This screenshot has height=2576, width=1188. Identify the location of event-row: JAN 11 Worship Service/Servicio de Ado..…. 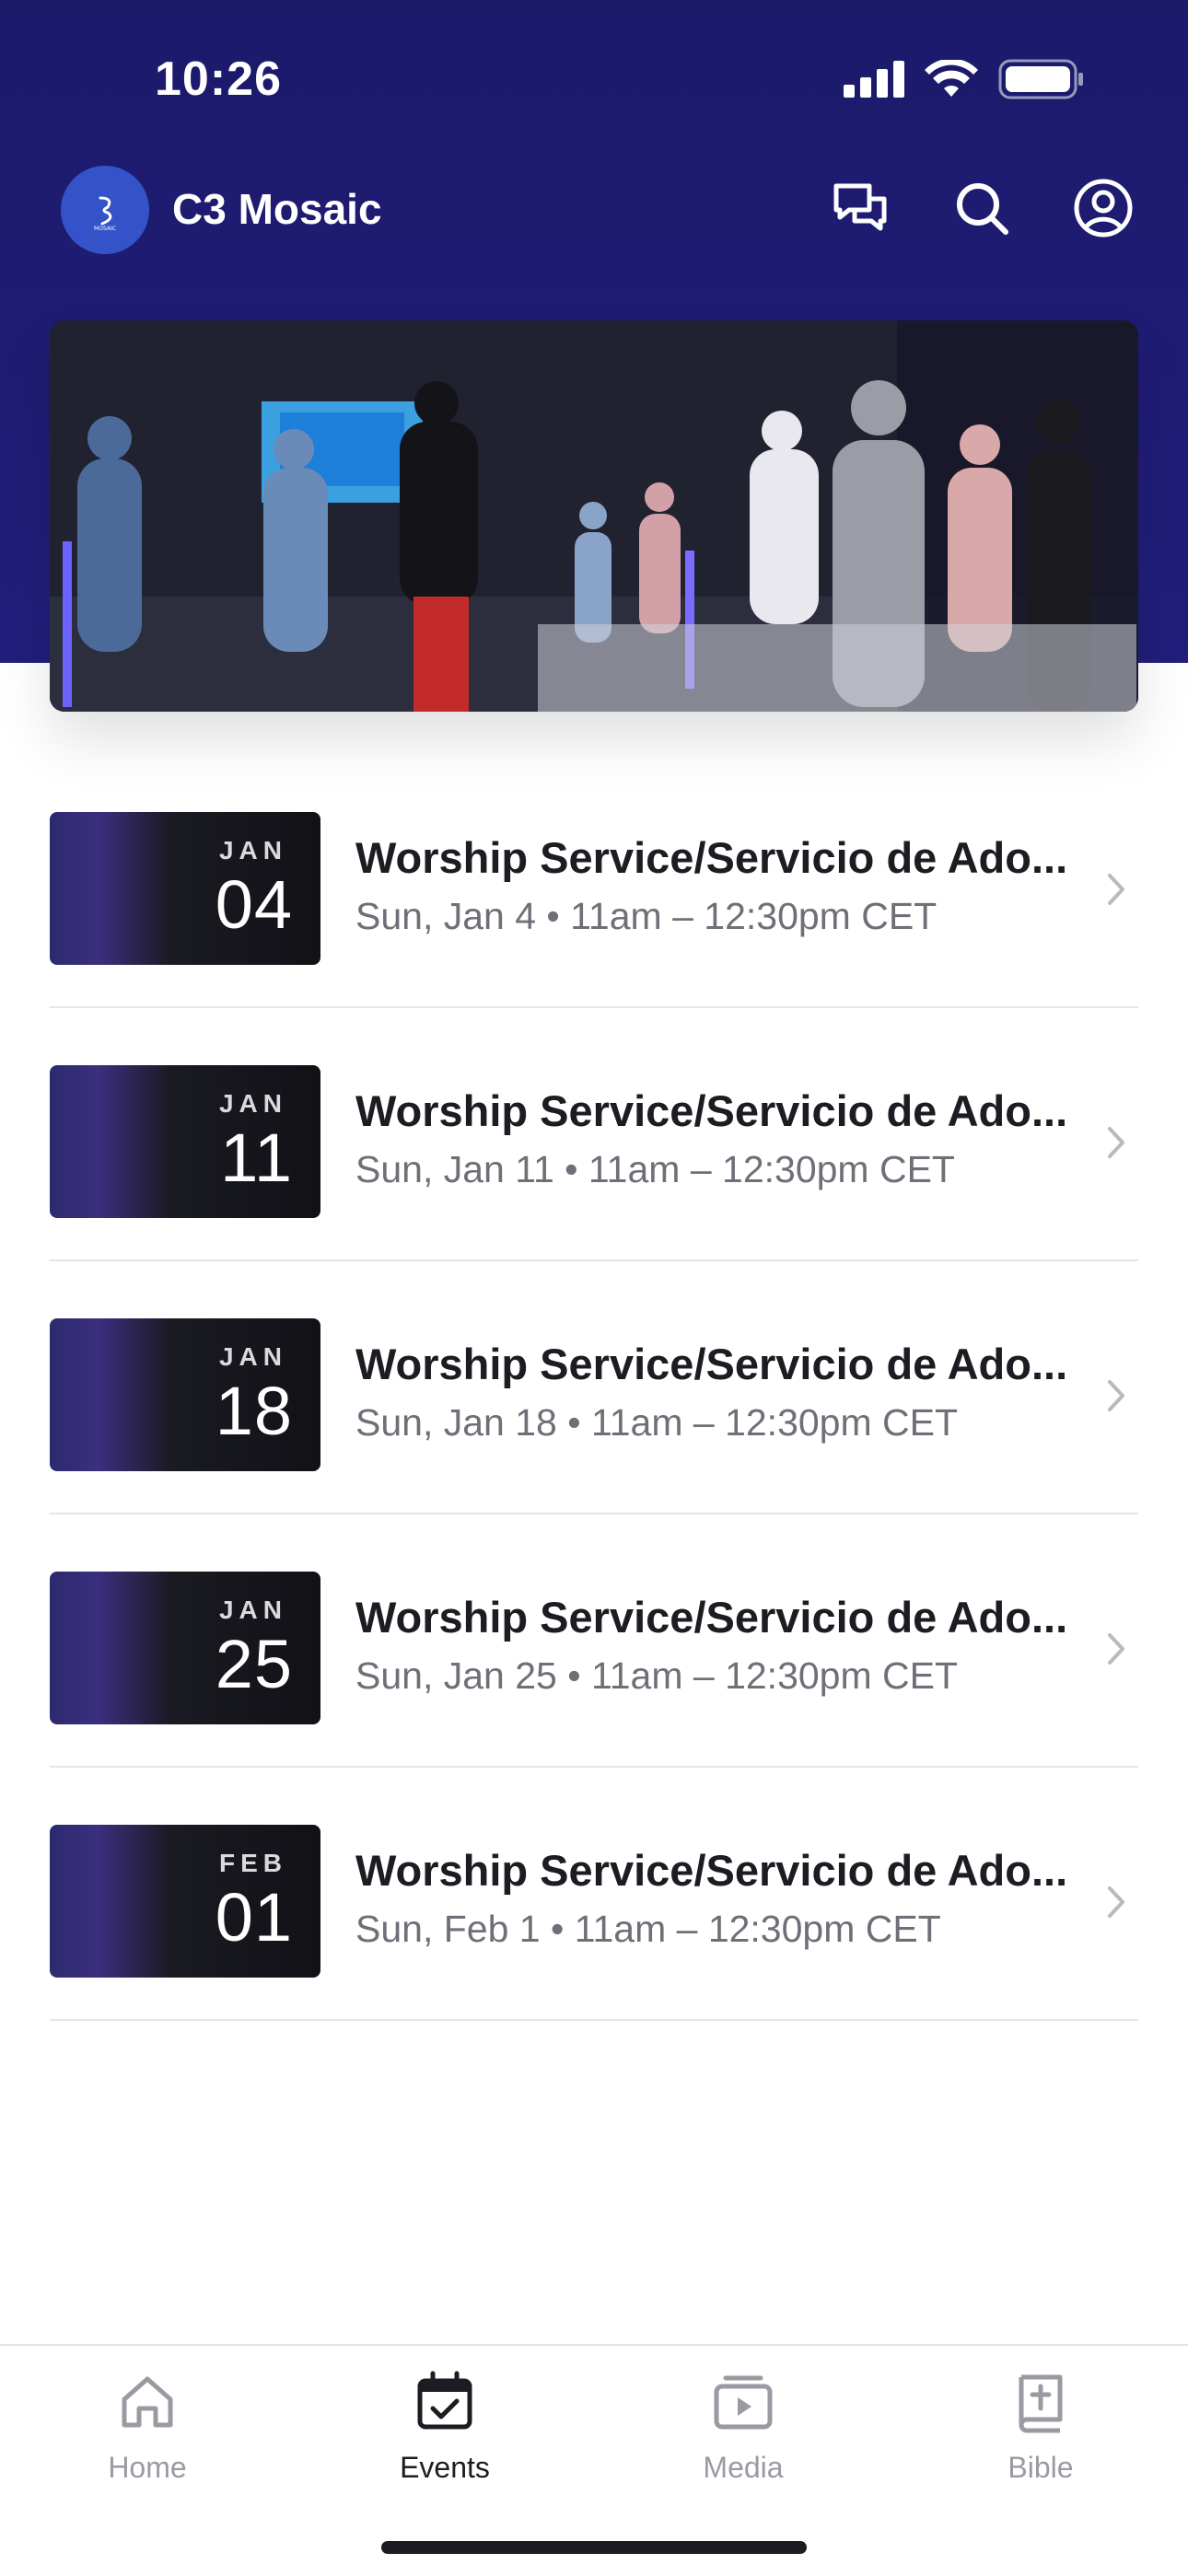
(594, 1134).